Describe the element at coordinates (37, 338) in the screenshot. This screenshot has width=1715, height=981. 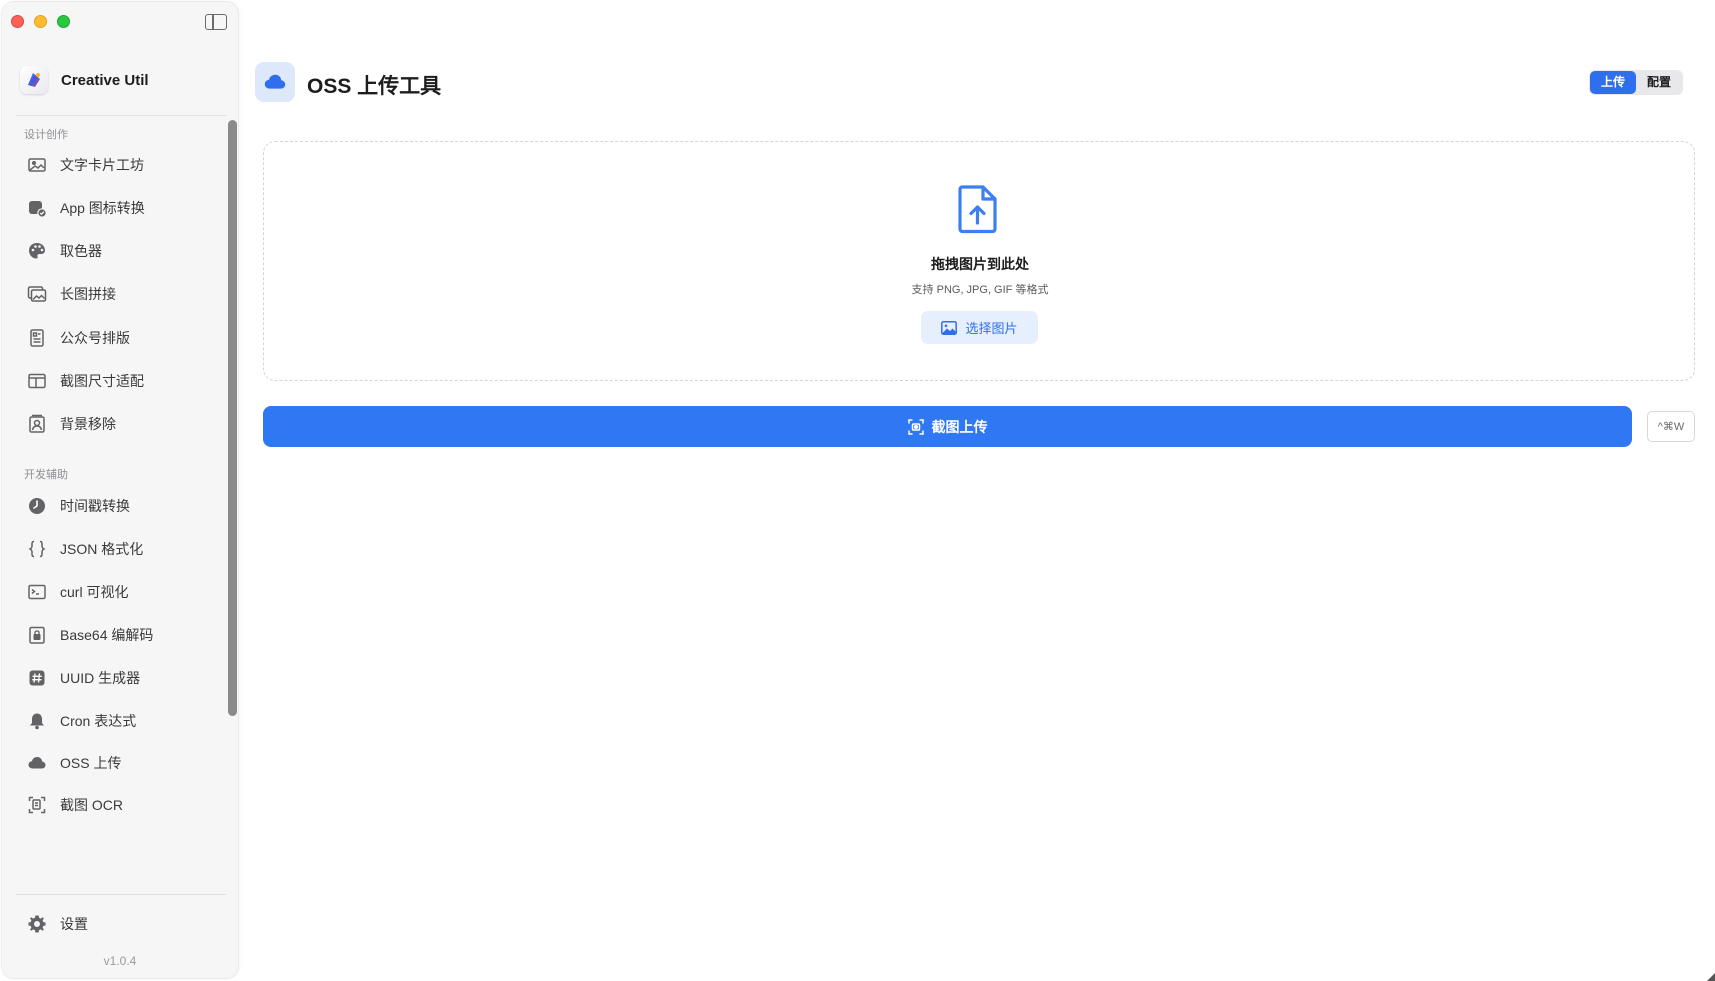
I see `document-layout-icon` at that location.